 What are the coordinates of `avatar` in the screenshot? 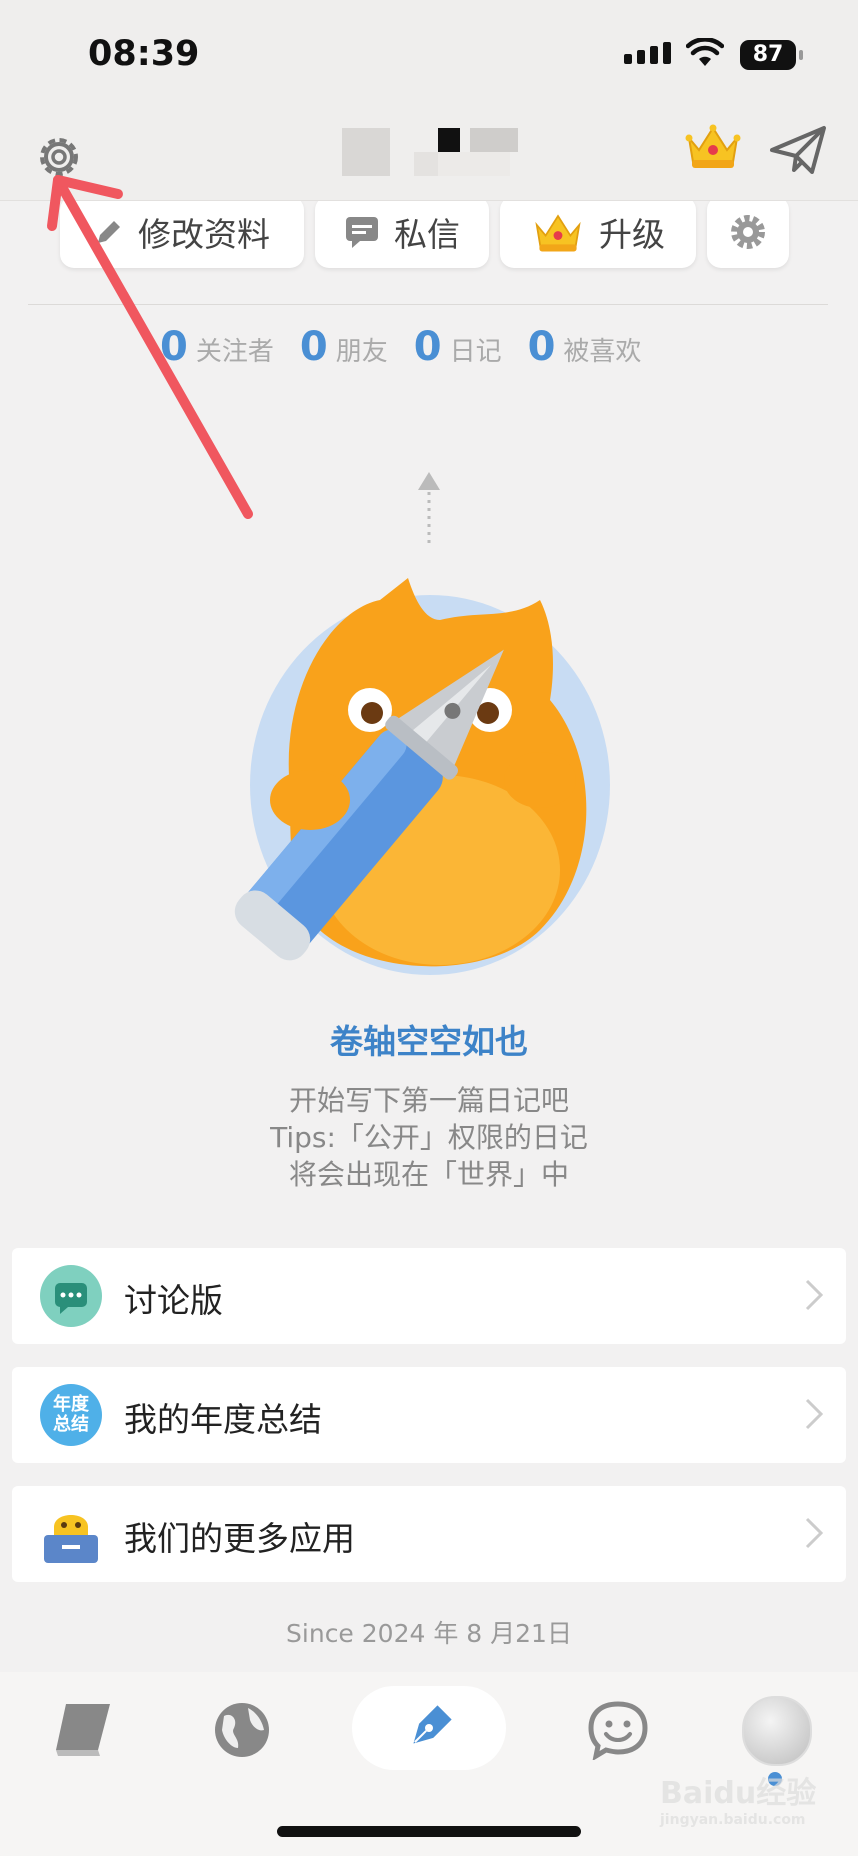 It's located at (777, 1731).